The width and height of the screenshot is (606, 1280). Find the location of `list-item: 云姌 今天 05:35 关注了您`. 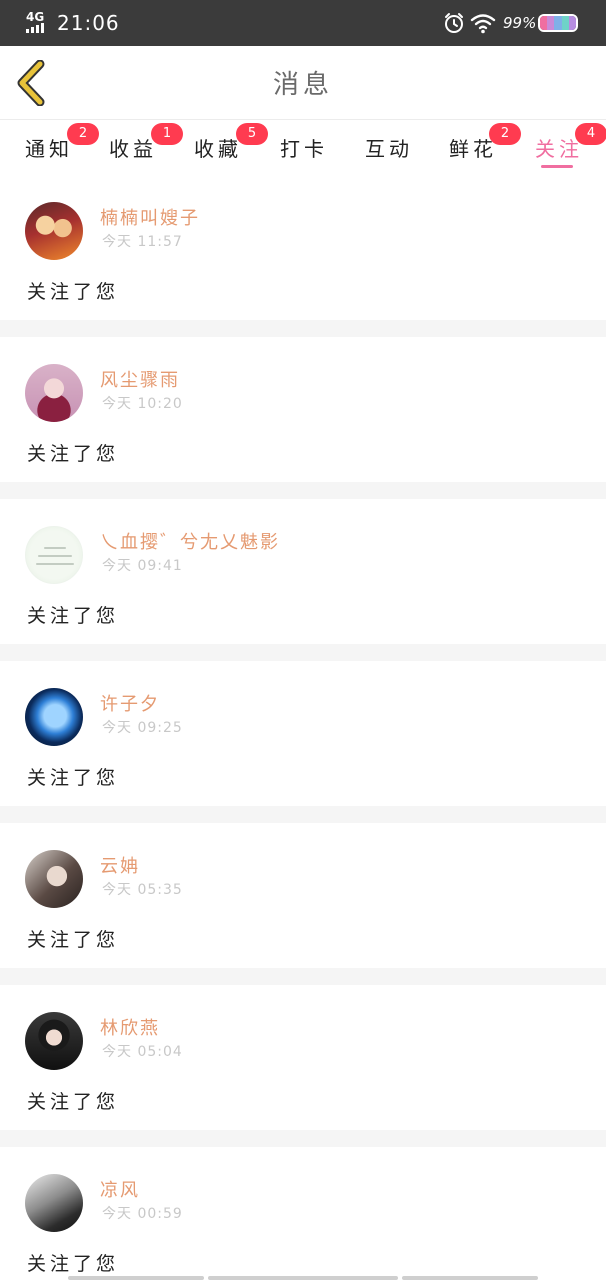

list-item: 云姌 今天 05:35 关注了您 is located at coordinates (303, 895).